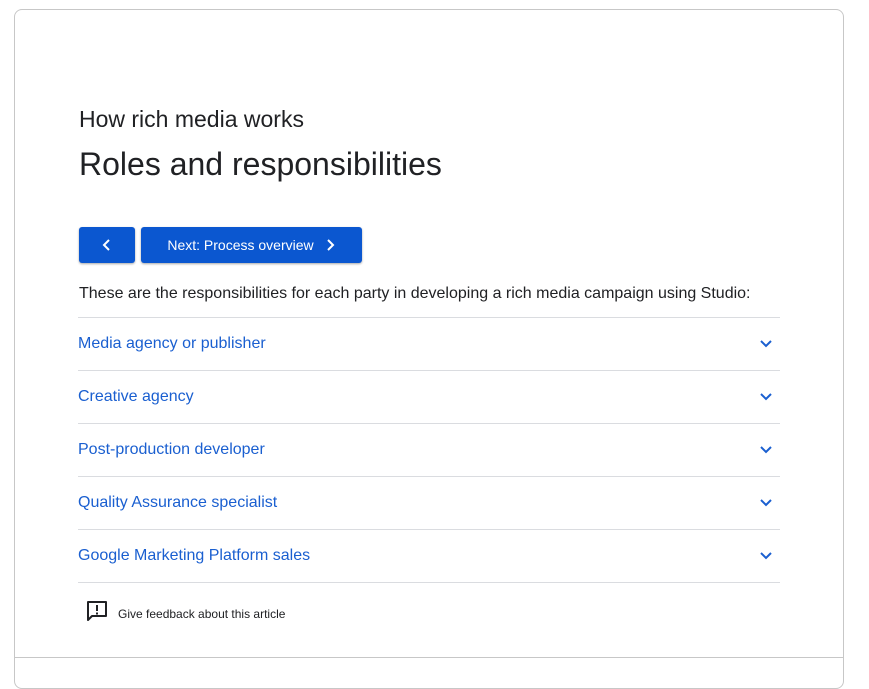 The width and height of the screenshot is (869, 689). What do you see at coordinates (136, 396) in the screenshot?
I see `accordion-item-label: Creative agency` at bounding box center [136, 396].